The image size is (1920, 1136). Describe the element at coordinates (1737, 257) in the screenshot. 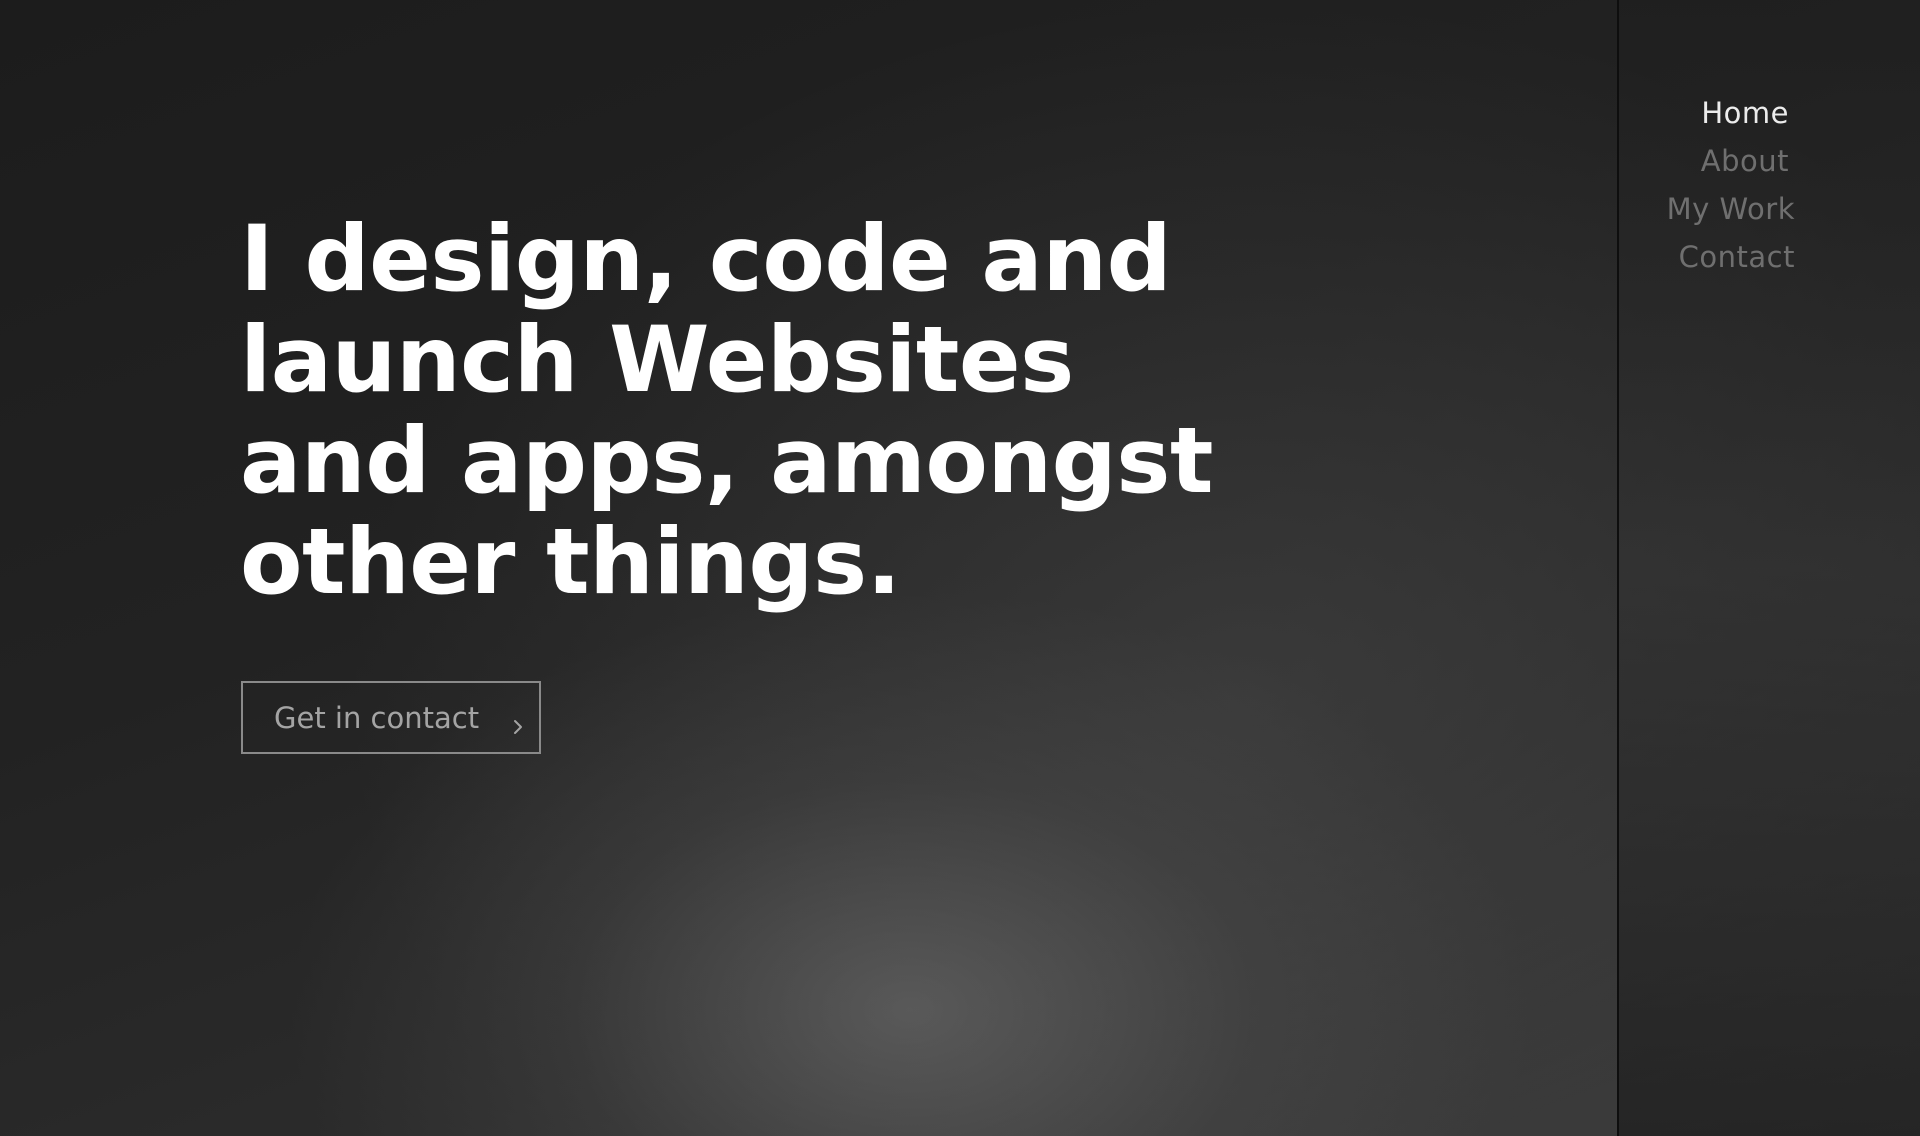

I see `nav-item-contact: Contact` at that location.